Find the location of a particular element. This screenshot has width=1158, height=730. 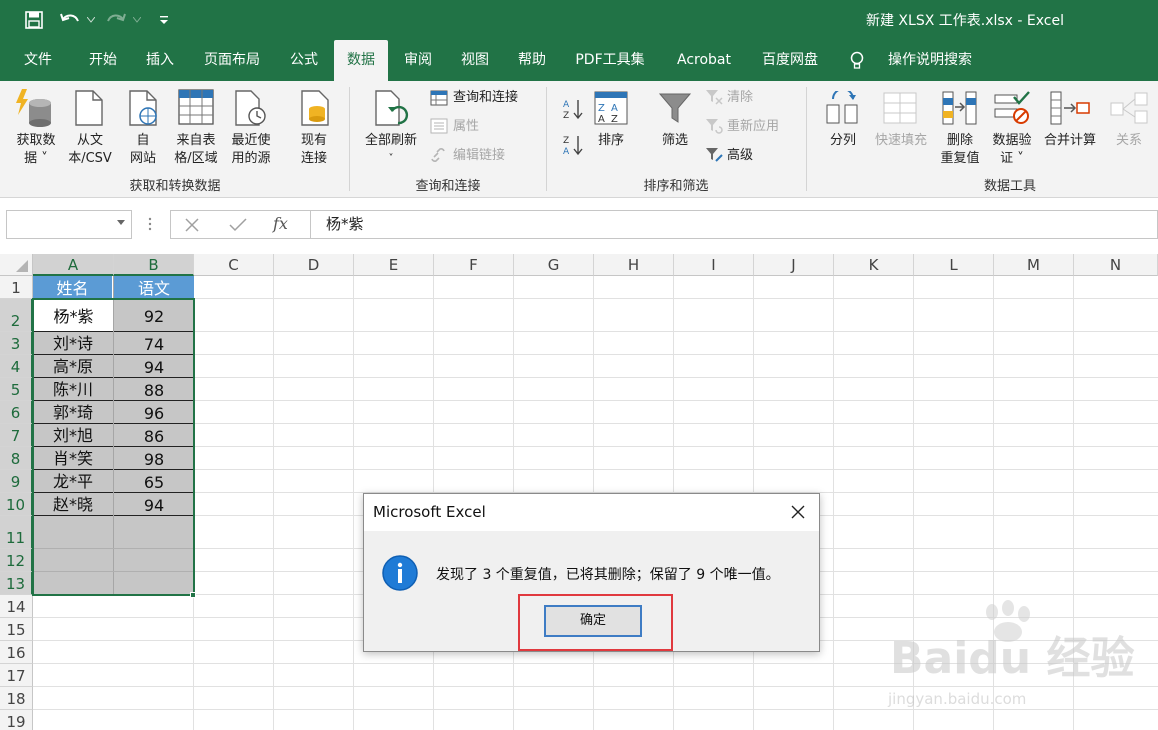

tab-pdf-tools: PDF工具集 is located at coordinates (610, 60).